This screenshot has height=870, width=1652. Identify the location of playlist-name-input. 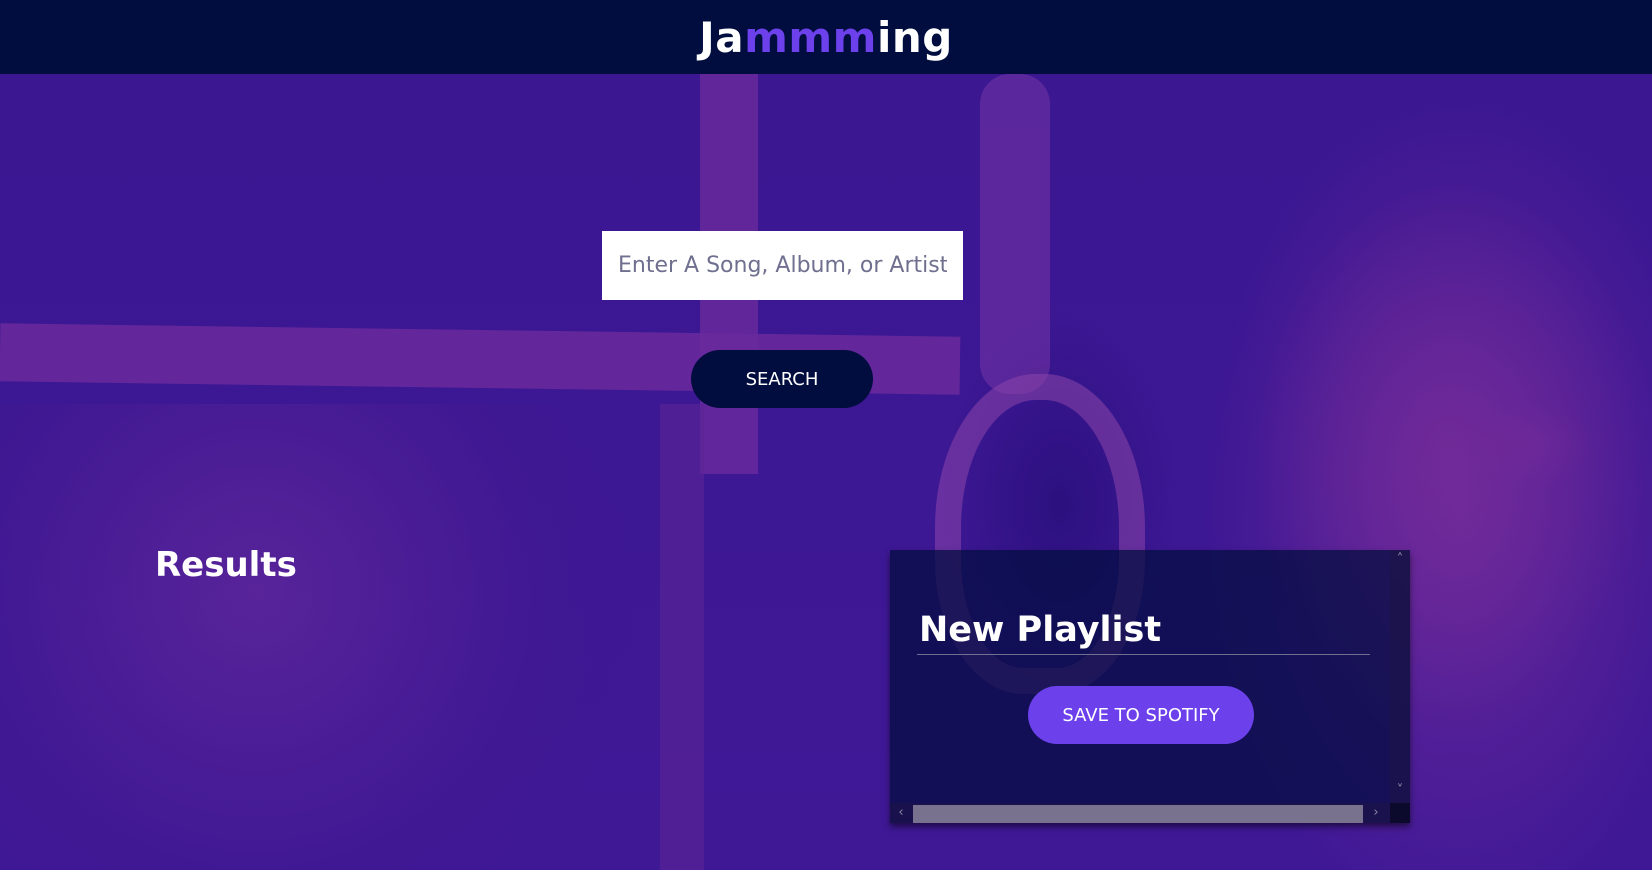
(1143, 630).